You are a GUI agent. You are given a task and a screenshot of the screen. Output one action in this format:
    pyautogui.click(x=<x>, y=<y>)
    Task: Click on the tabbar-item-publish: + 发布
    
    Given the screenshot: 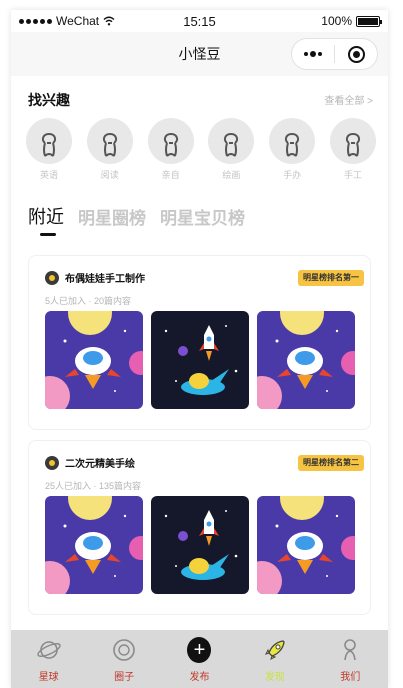 What is the action you would take?
    pyautogui.click(x=199, y=659)
    